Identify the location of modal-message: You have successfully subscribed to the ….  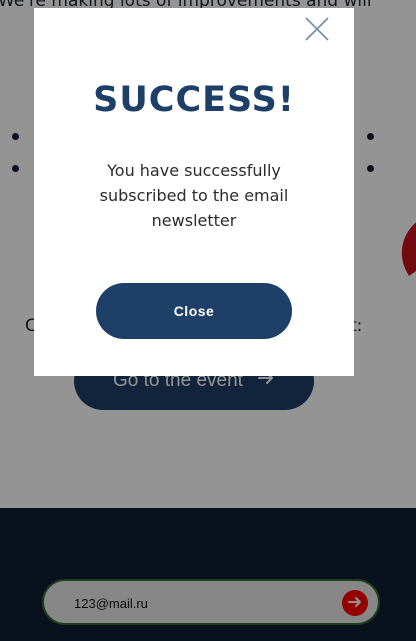
(194, 195).